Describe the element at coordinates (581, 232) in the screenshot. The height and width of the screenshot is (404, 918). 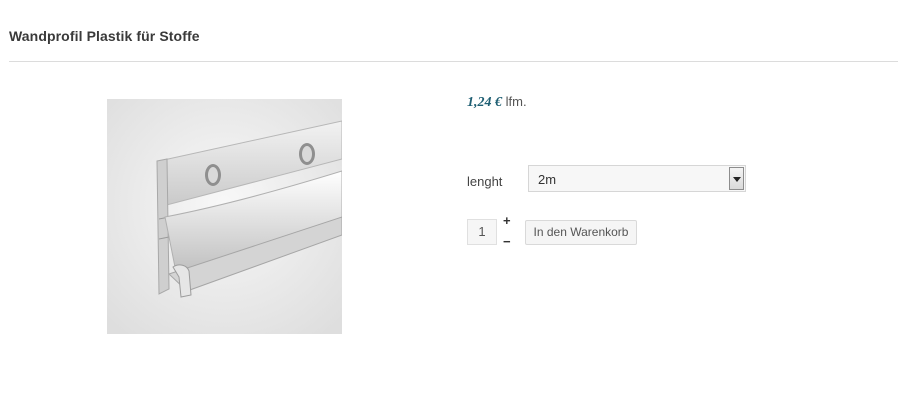
I see `add-to-cart-button: In den Warenkorb` at that location.